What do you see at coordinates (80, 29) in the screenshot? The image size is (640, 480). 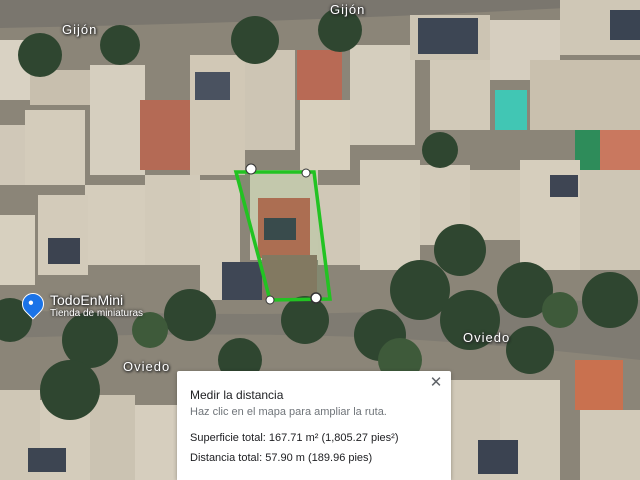 I see `street-label-gijon-1: Gijón` at bounding box center [80, 29].